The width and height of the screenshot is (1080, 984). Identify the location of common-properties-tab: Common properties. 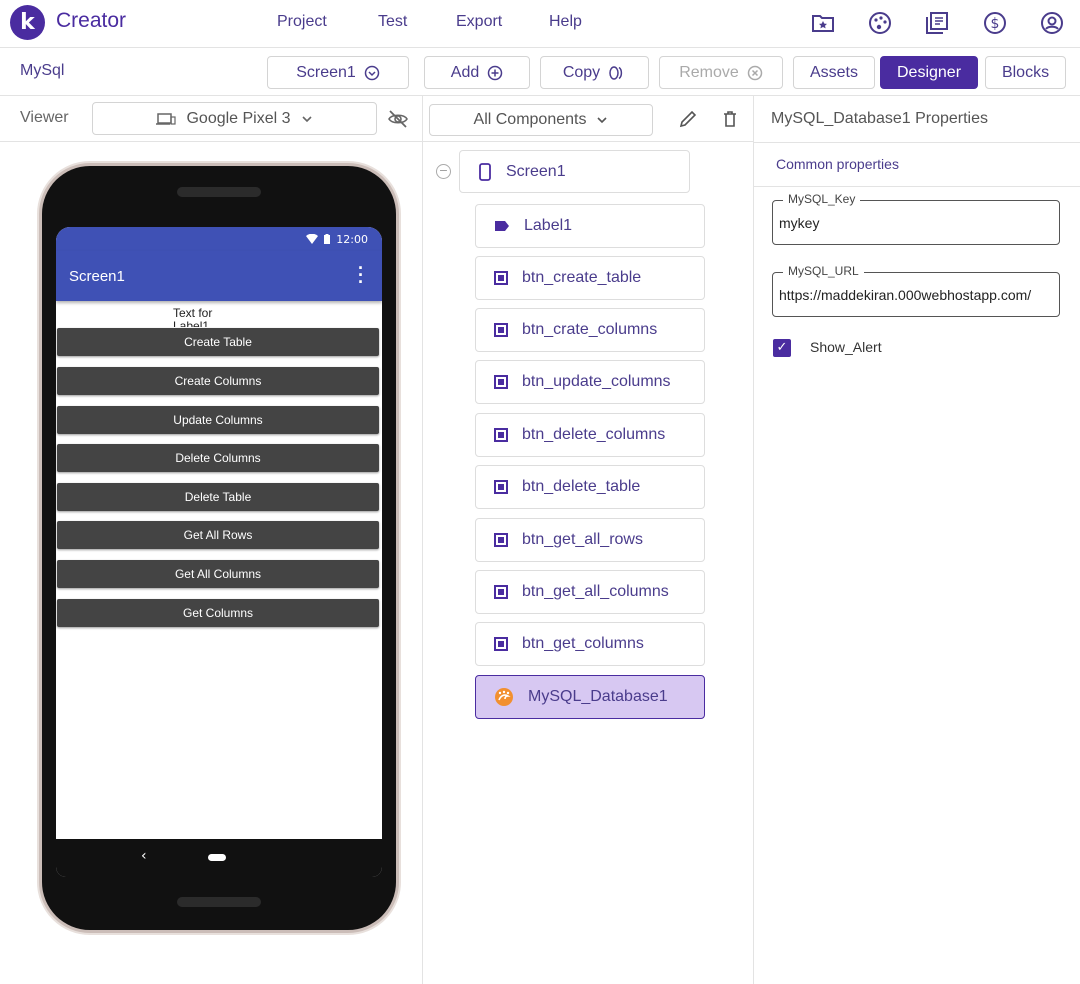
(837, 164).